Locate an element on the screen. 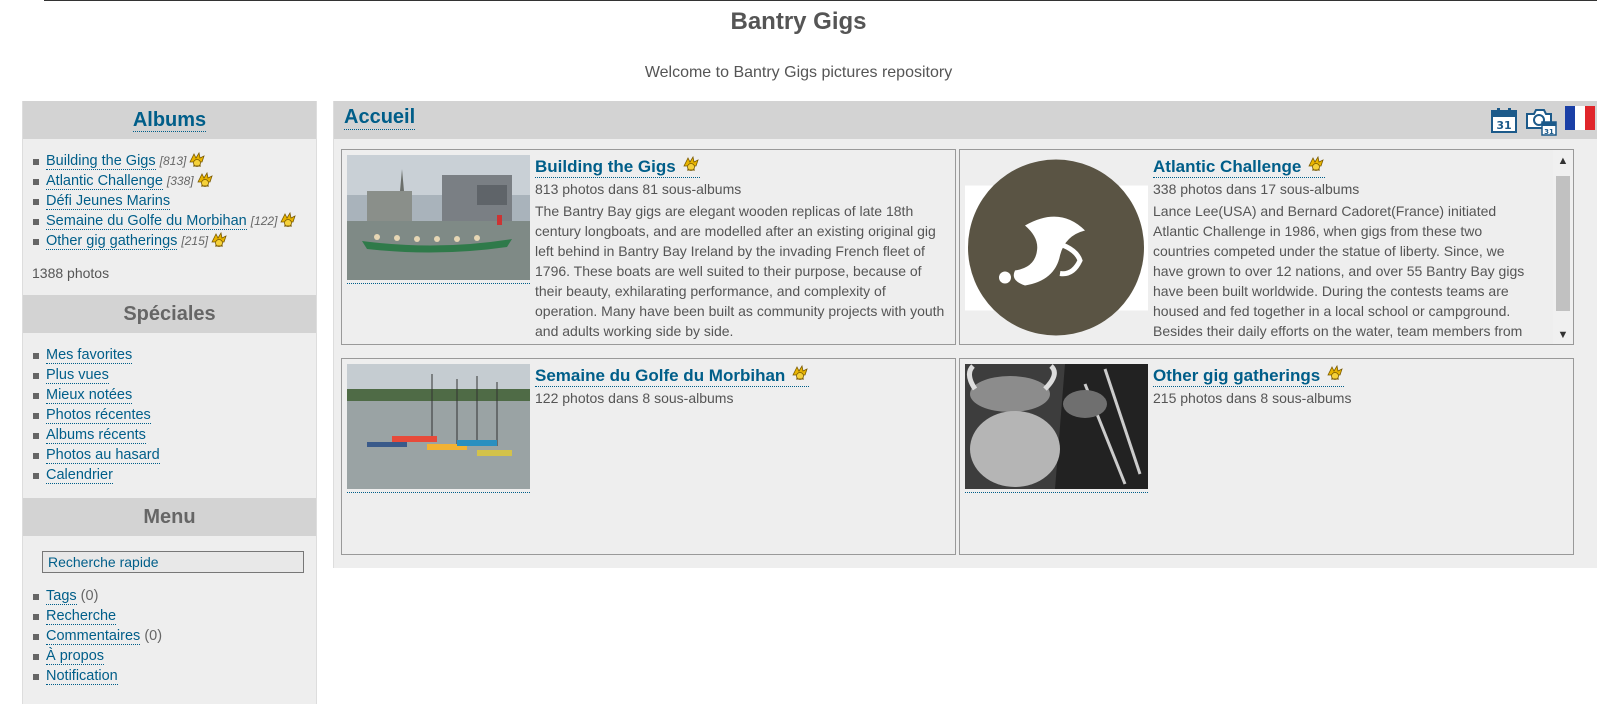 The height and width of the screenshot is (704, 1597). album-title-text: Atlantic Challenge is located at coordinates (1227, 166).